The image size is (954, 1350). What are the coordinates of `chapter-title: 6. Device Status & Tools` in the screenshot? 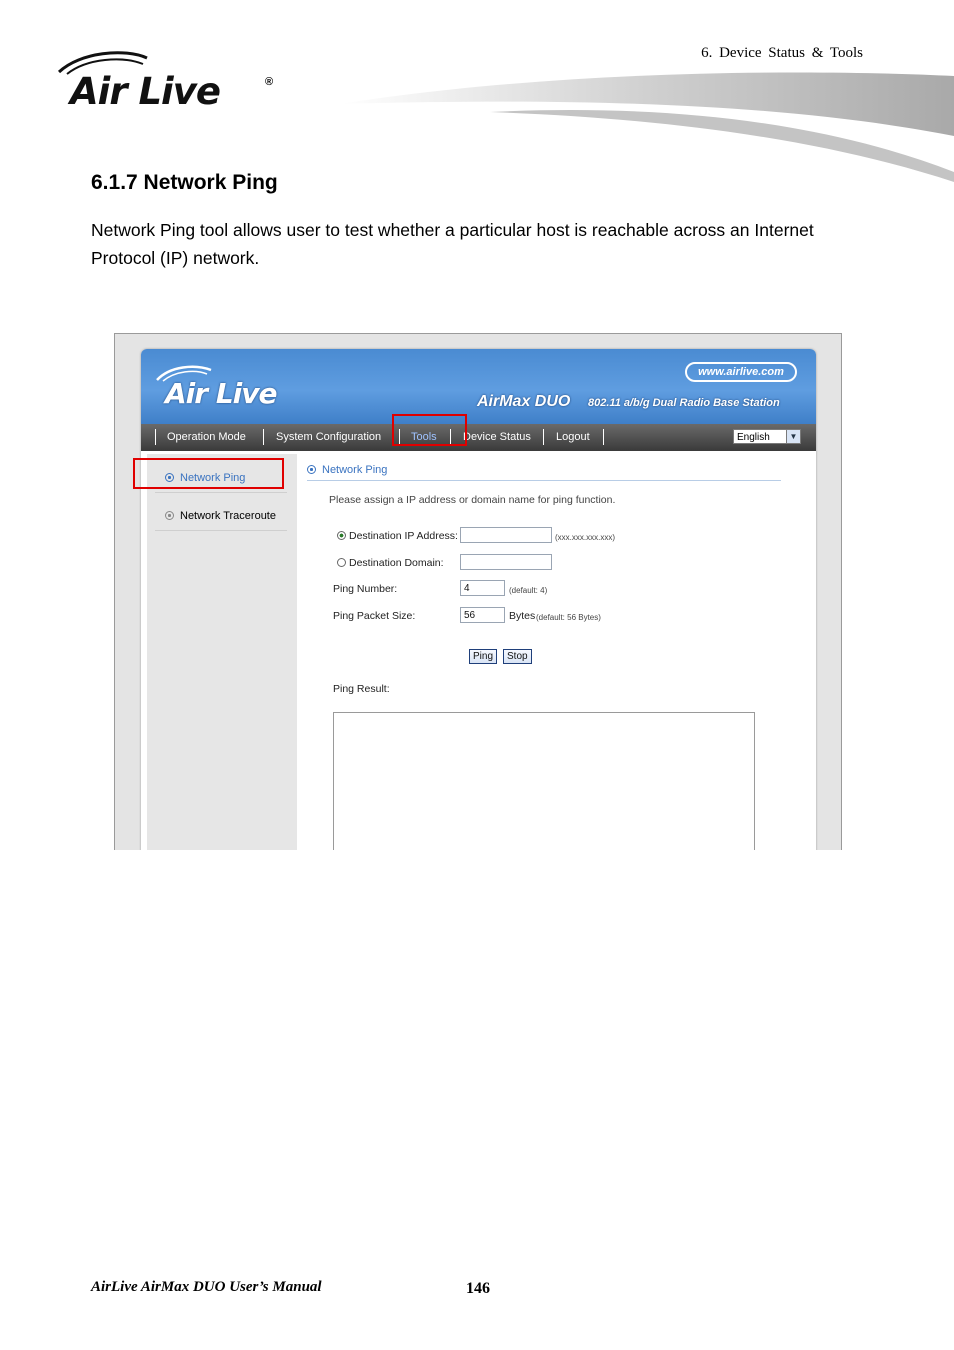 It's located at (782, 53).